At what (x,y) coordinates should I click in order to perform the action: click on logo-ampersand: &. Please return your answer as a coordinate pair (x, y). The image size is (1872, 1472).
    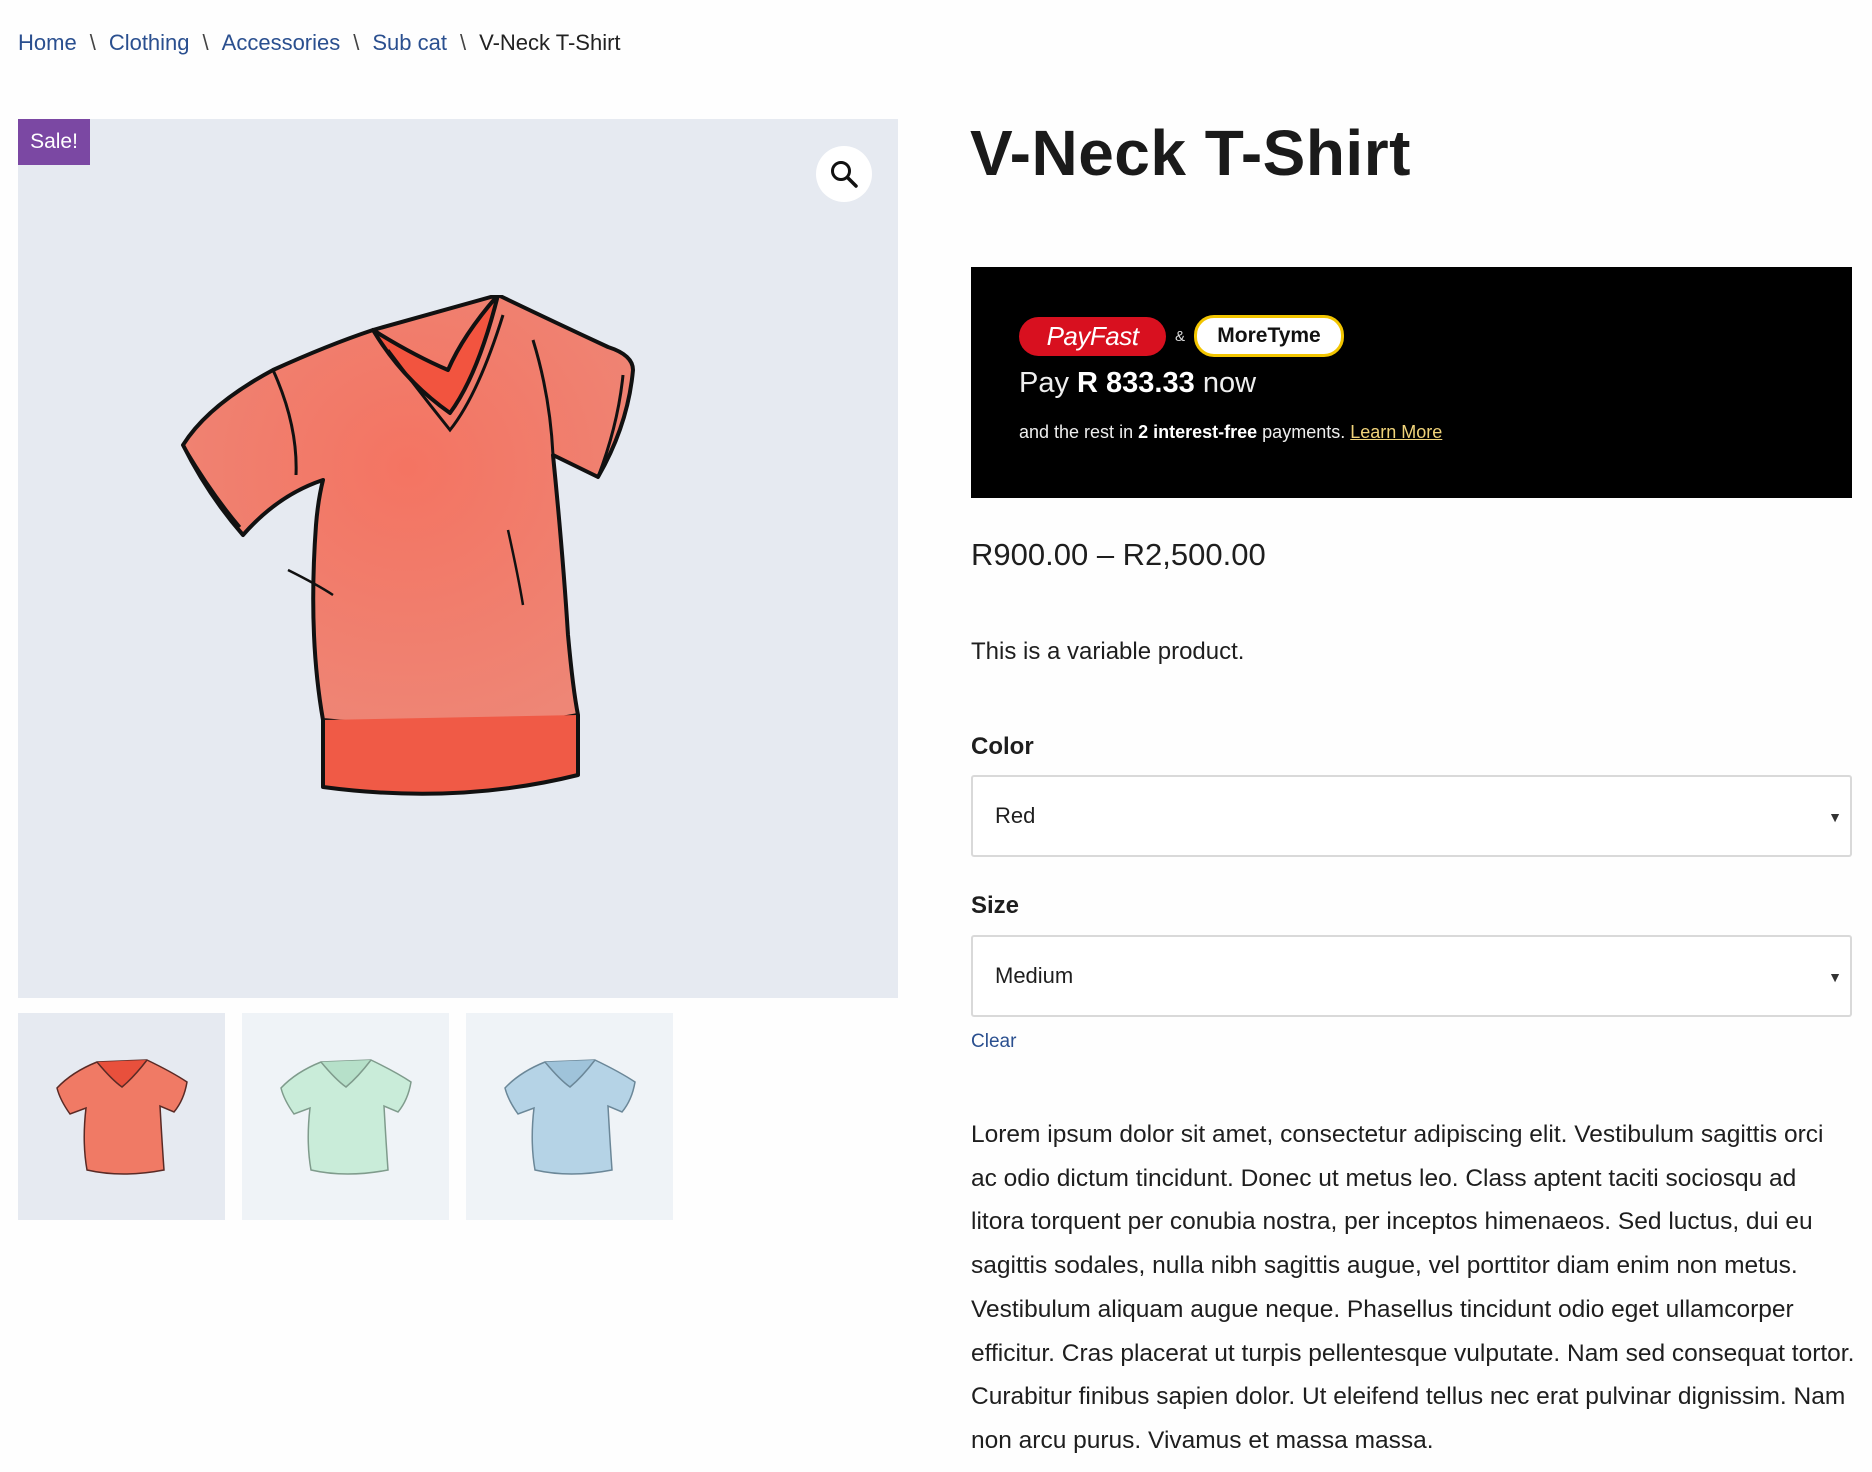
    Looking at the image, I should click on (1180, 336).